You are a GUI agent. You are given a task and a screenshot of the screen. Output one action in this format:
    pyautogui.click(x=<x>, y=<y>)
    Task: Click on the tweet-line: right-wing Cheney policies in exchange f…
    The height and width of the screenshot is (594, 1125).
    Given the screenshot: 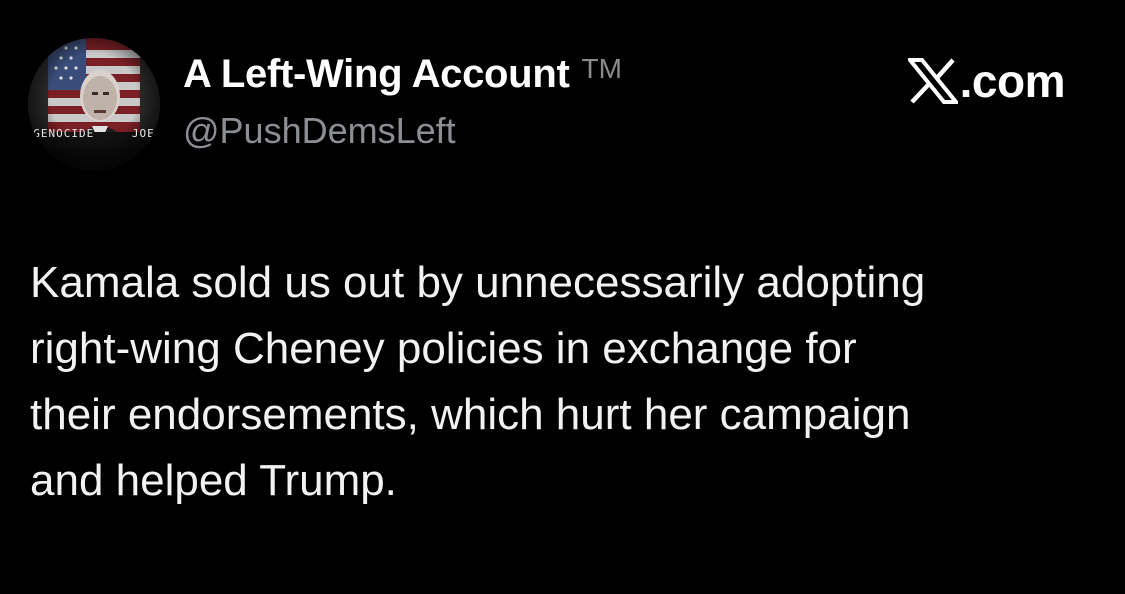 What is the action you would take?
    pyautogui.click(x=443, y=348)
    